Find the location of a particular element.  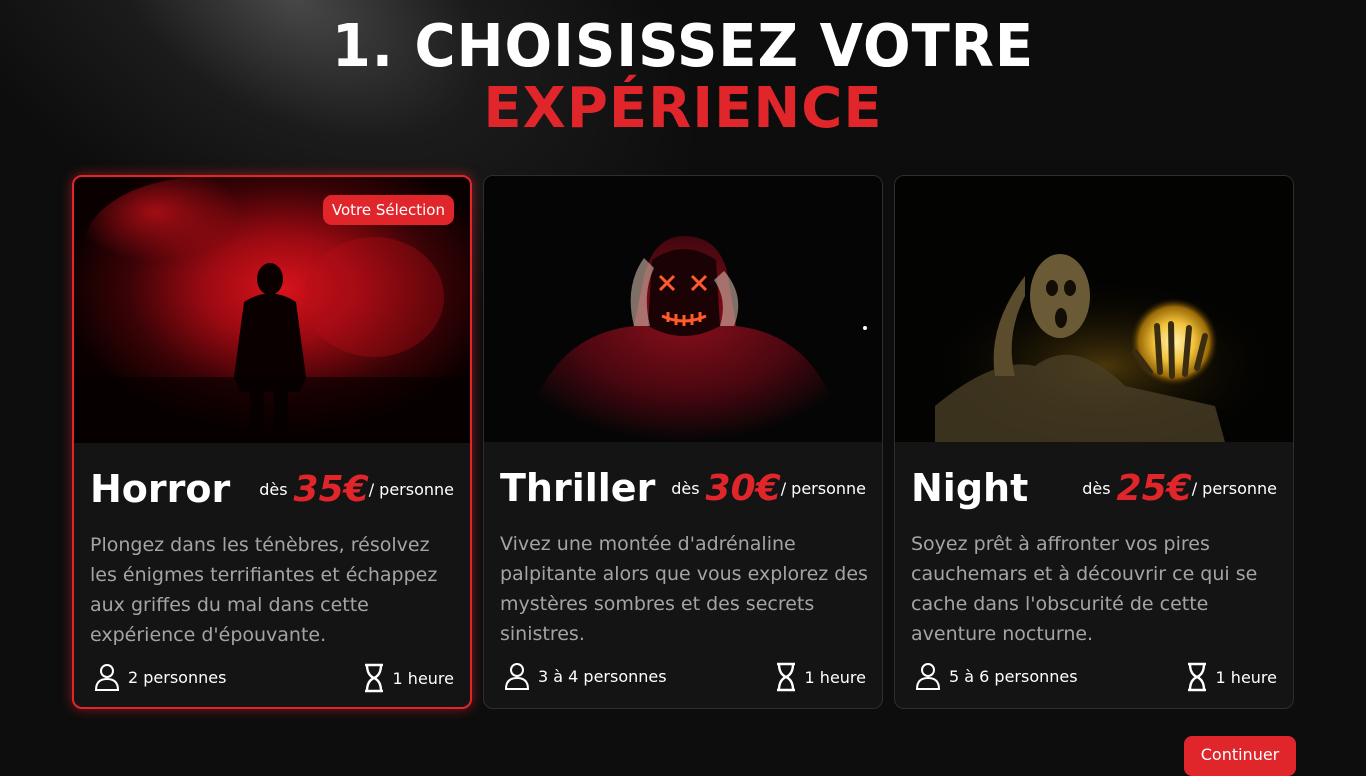

card-meta: 3 à 4 personnes 1 heure is located at coordinates (683, 677).